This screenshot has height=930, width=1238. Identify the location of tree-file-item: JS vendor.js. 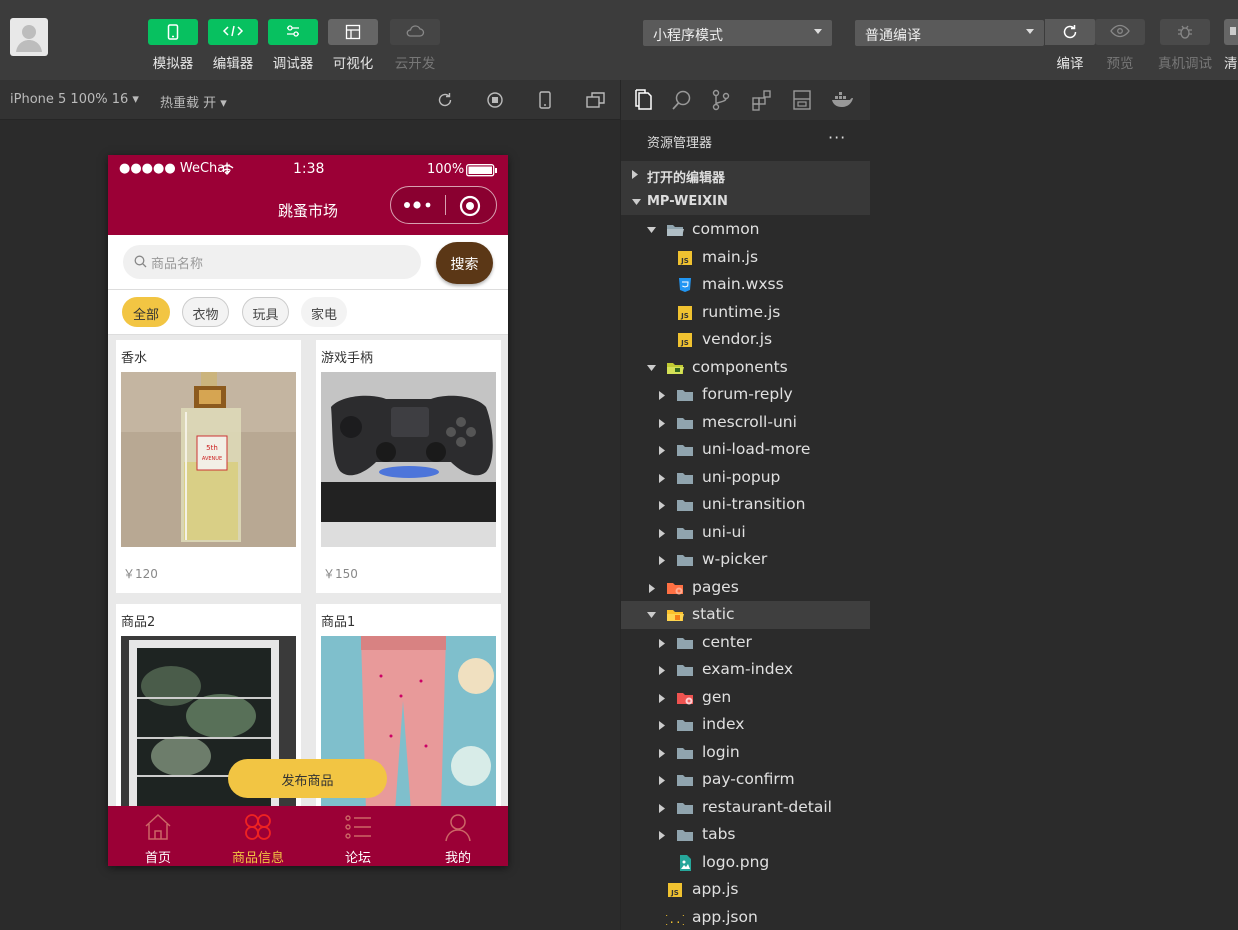
(746, 340).